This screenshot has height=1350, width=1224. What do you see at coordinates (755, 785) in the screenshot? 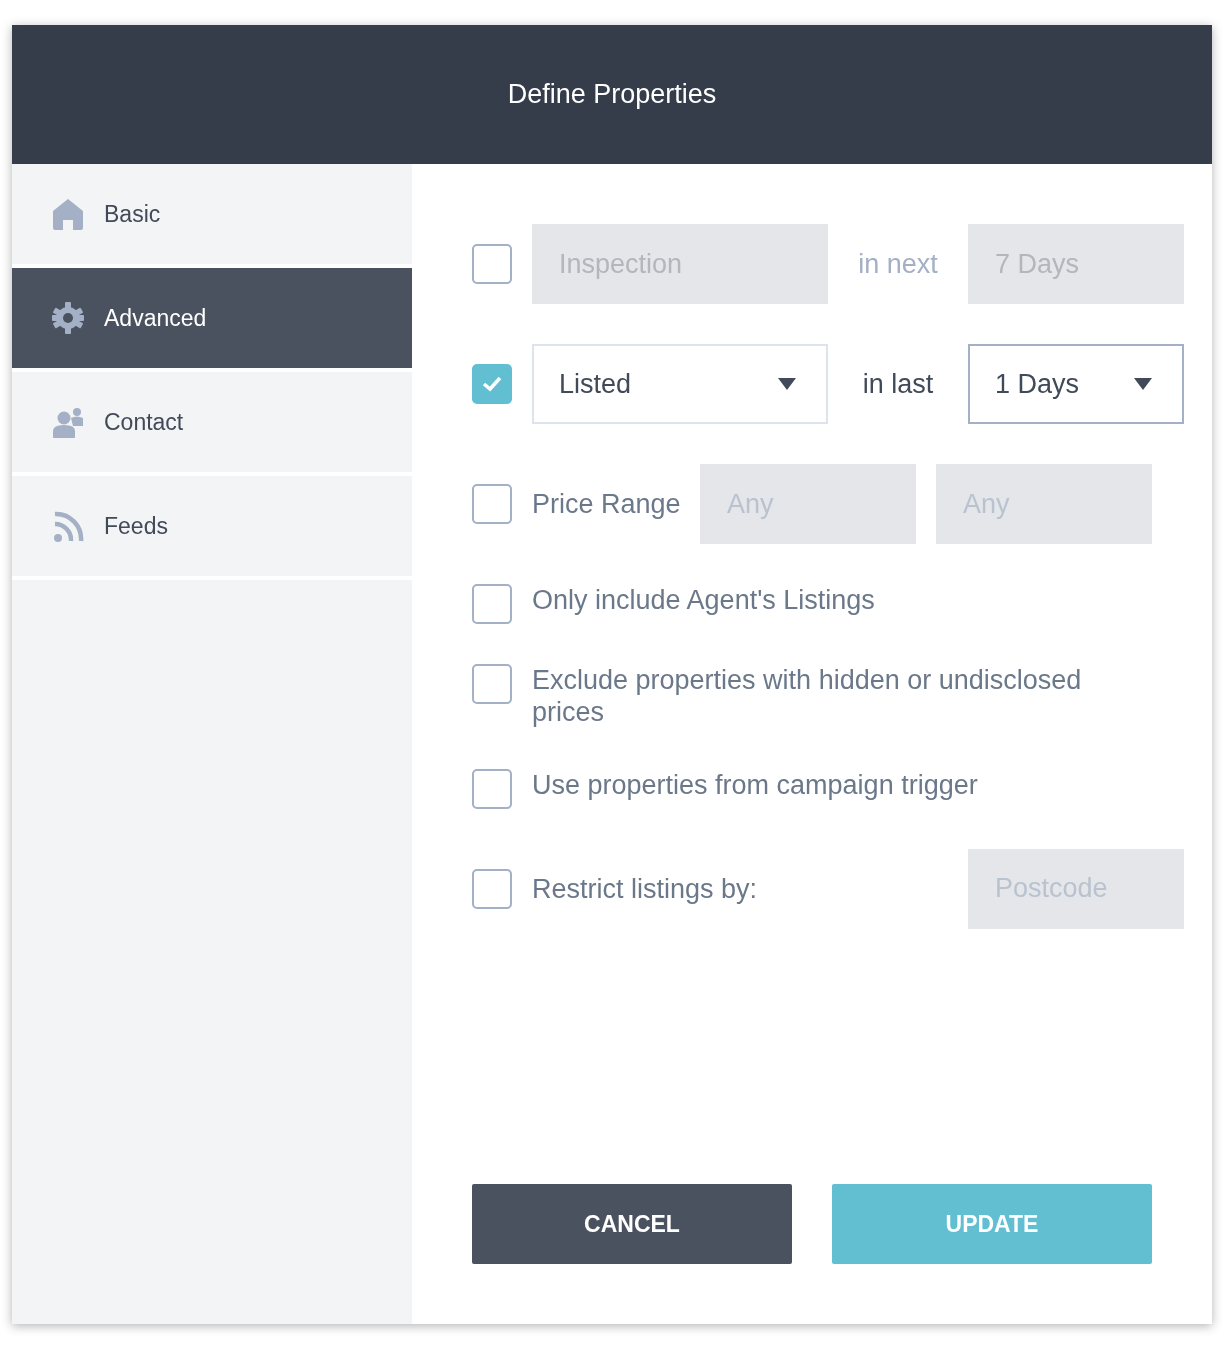
I see `option-label: Use properties from campaign trigger` at bounding box center [755, 785].